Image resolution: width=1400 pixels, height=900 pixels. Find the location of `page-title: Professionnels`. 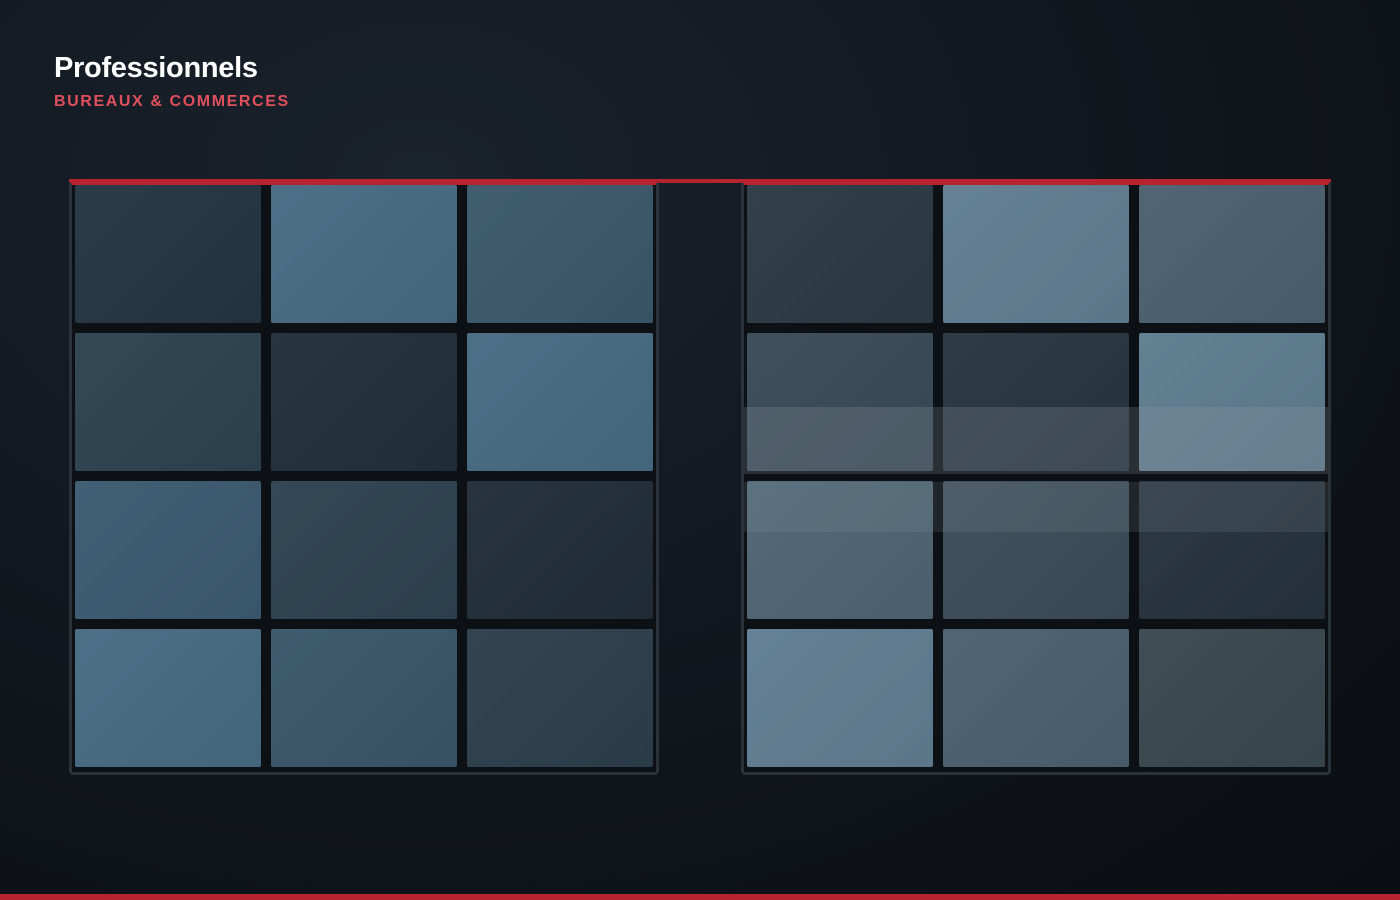

page-title: Professionnels is located at coordinates (156, 68).